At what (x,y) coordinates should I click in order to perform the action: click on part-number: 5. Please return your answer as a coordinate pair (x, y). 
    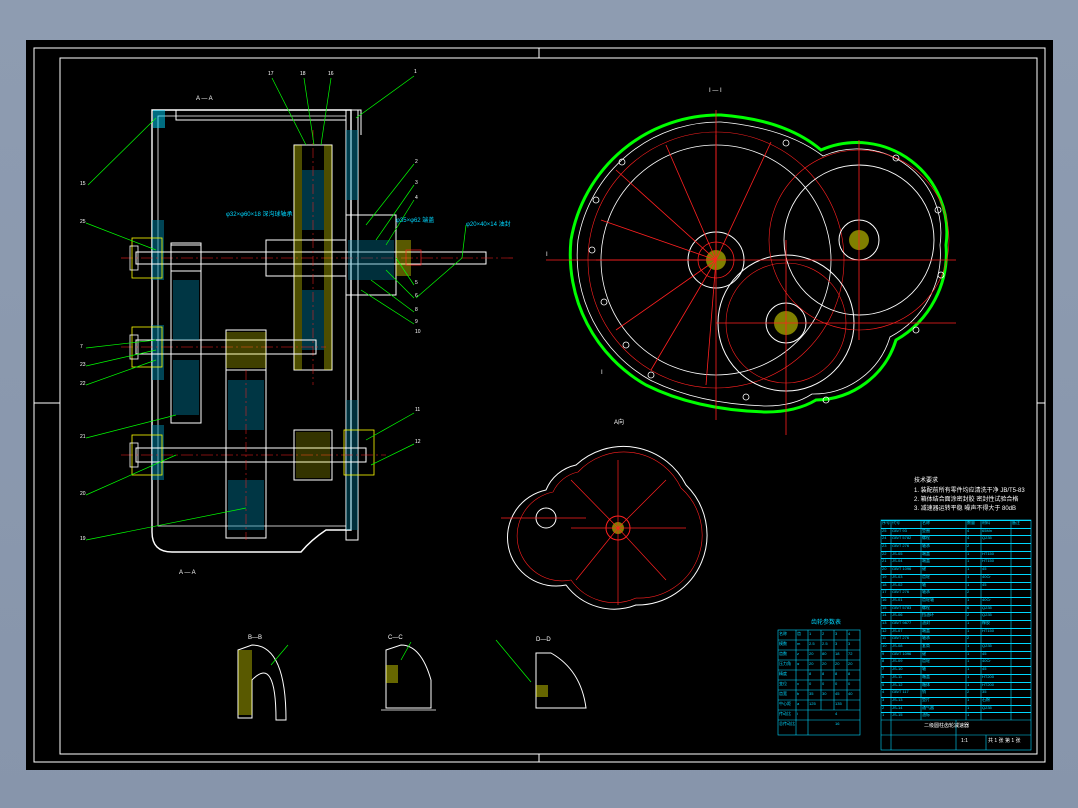
    Looking at the image, I should click on (416, 283).